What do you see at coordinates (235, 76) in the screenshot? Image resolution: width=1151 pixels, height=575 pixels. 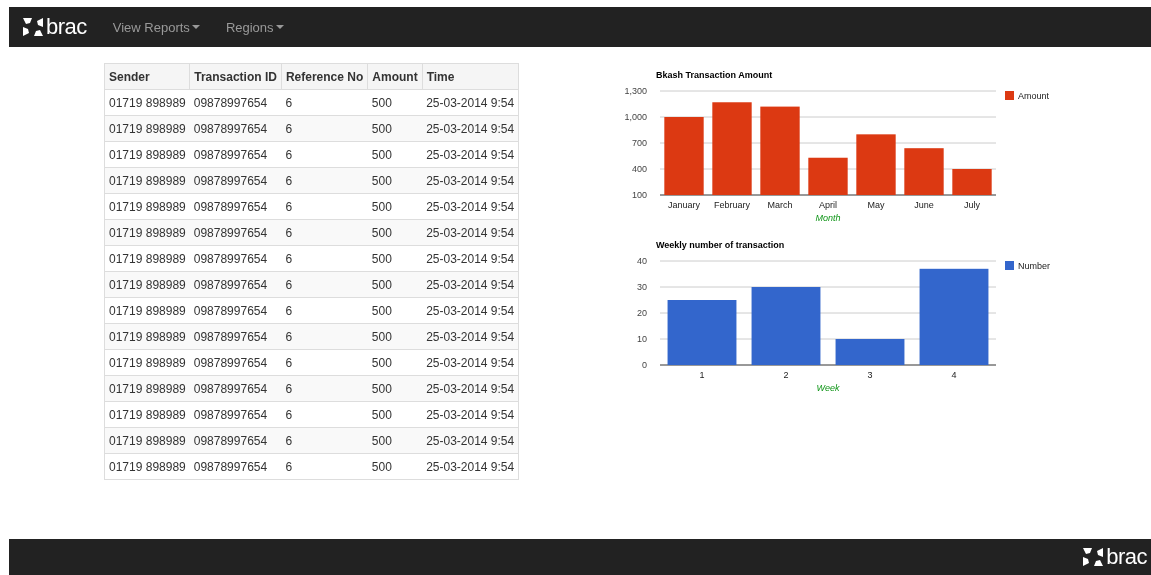 I see `column-header: Transaction ID` at bounding box center [235, 76].